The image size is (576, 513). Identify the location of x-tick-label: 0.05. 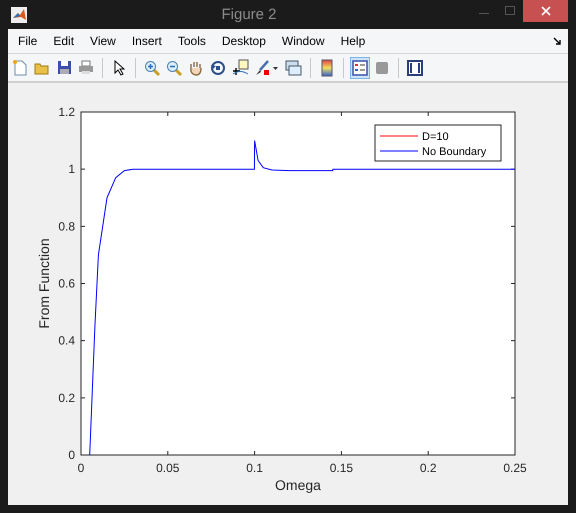
(168, 468).